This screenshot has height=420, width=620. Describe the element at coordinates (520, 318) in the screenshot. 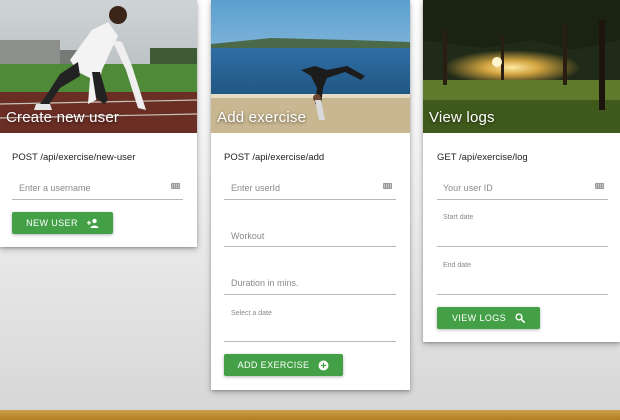

I see `search-icon` at that location.